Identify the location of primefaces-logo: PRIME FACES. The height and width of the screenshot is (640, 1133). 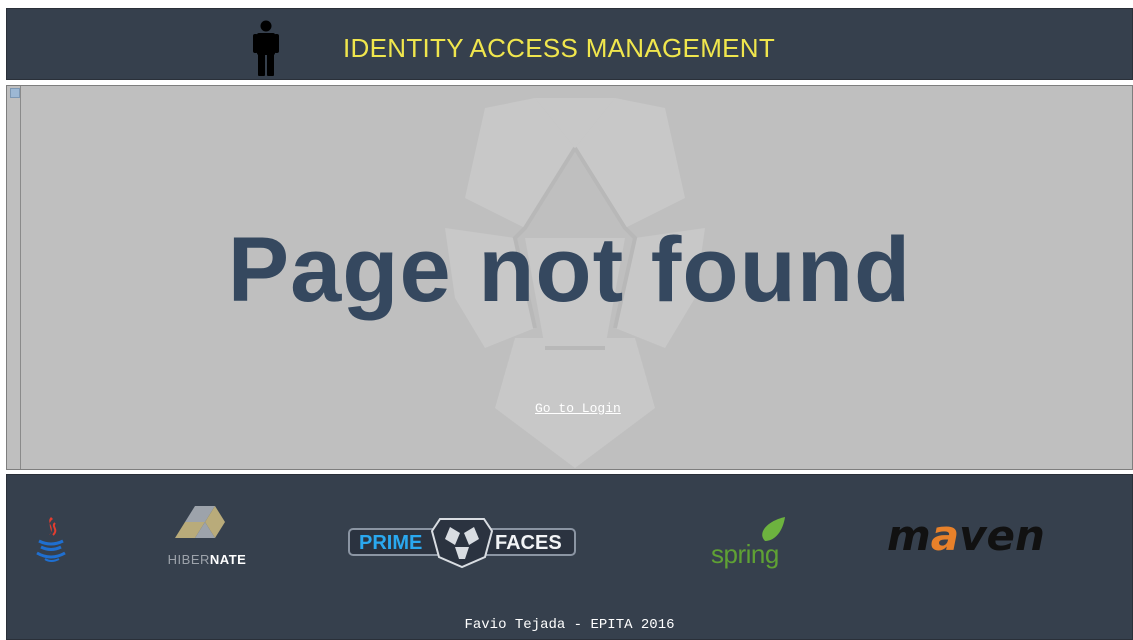
(462, 543).